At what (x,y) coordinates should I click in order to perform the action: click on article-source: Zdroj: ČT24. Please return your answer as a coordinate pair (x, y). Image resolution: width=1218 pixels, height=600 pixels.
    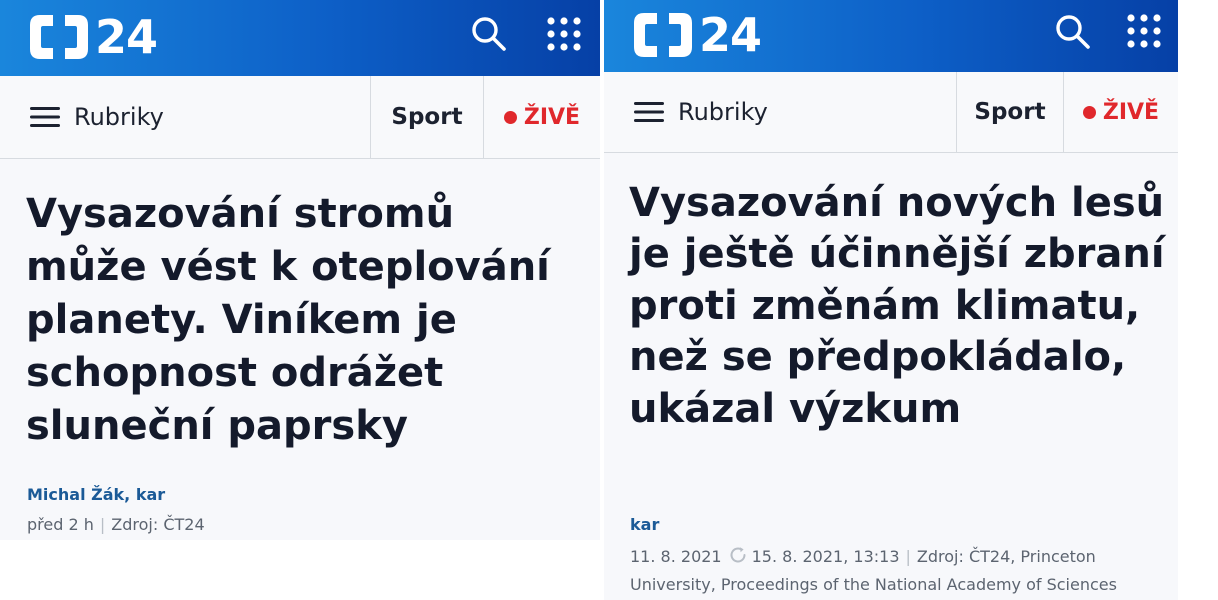
    Looking at the image, I should click on (158, 524).